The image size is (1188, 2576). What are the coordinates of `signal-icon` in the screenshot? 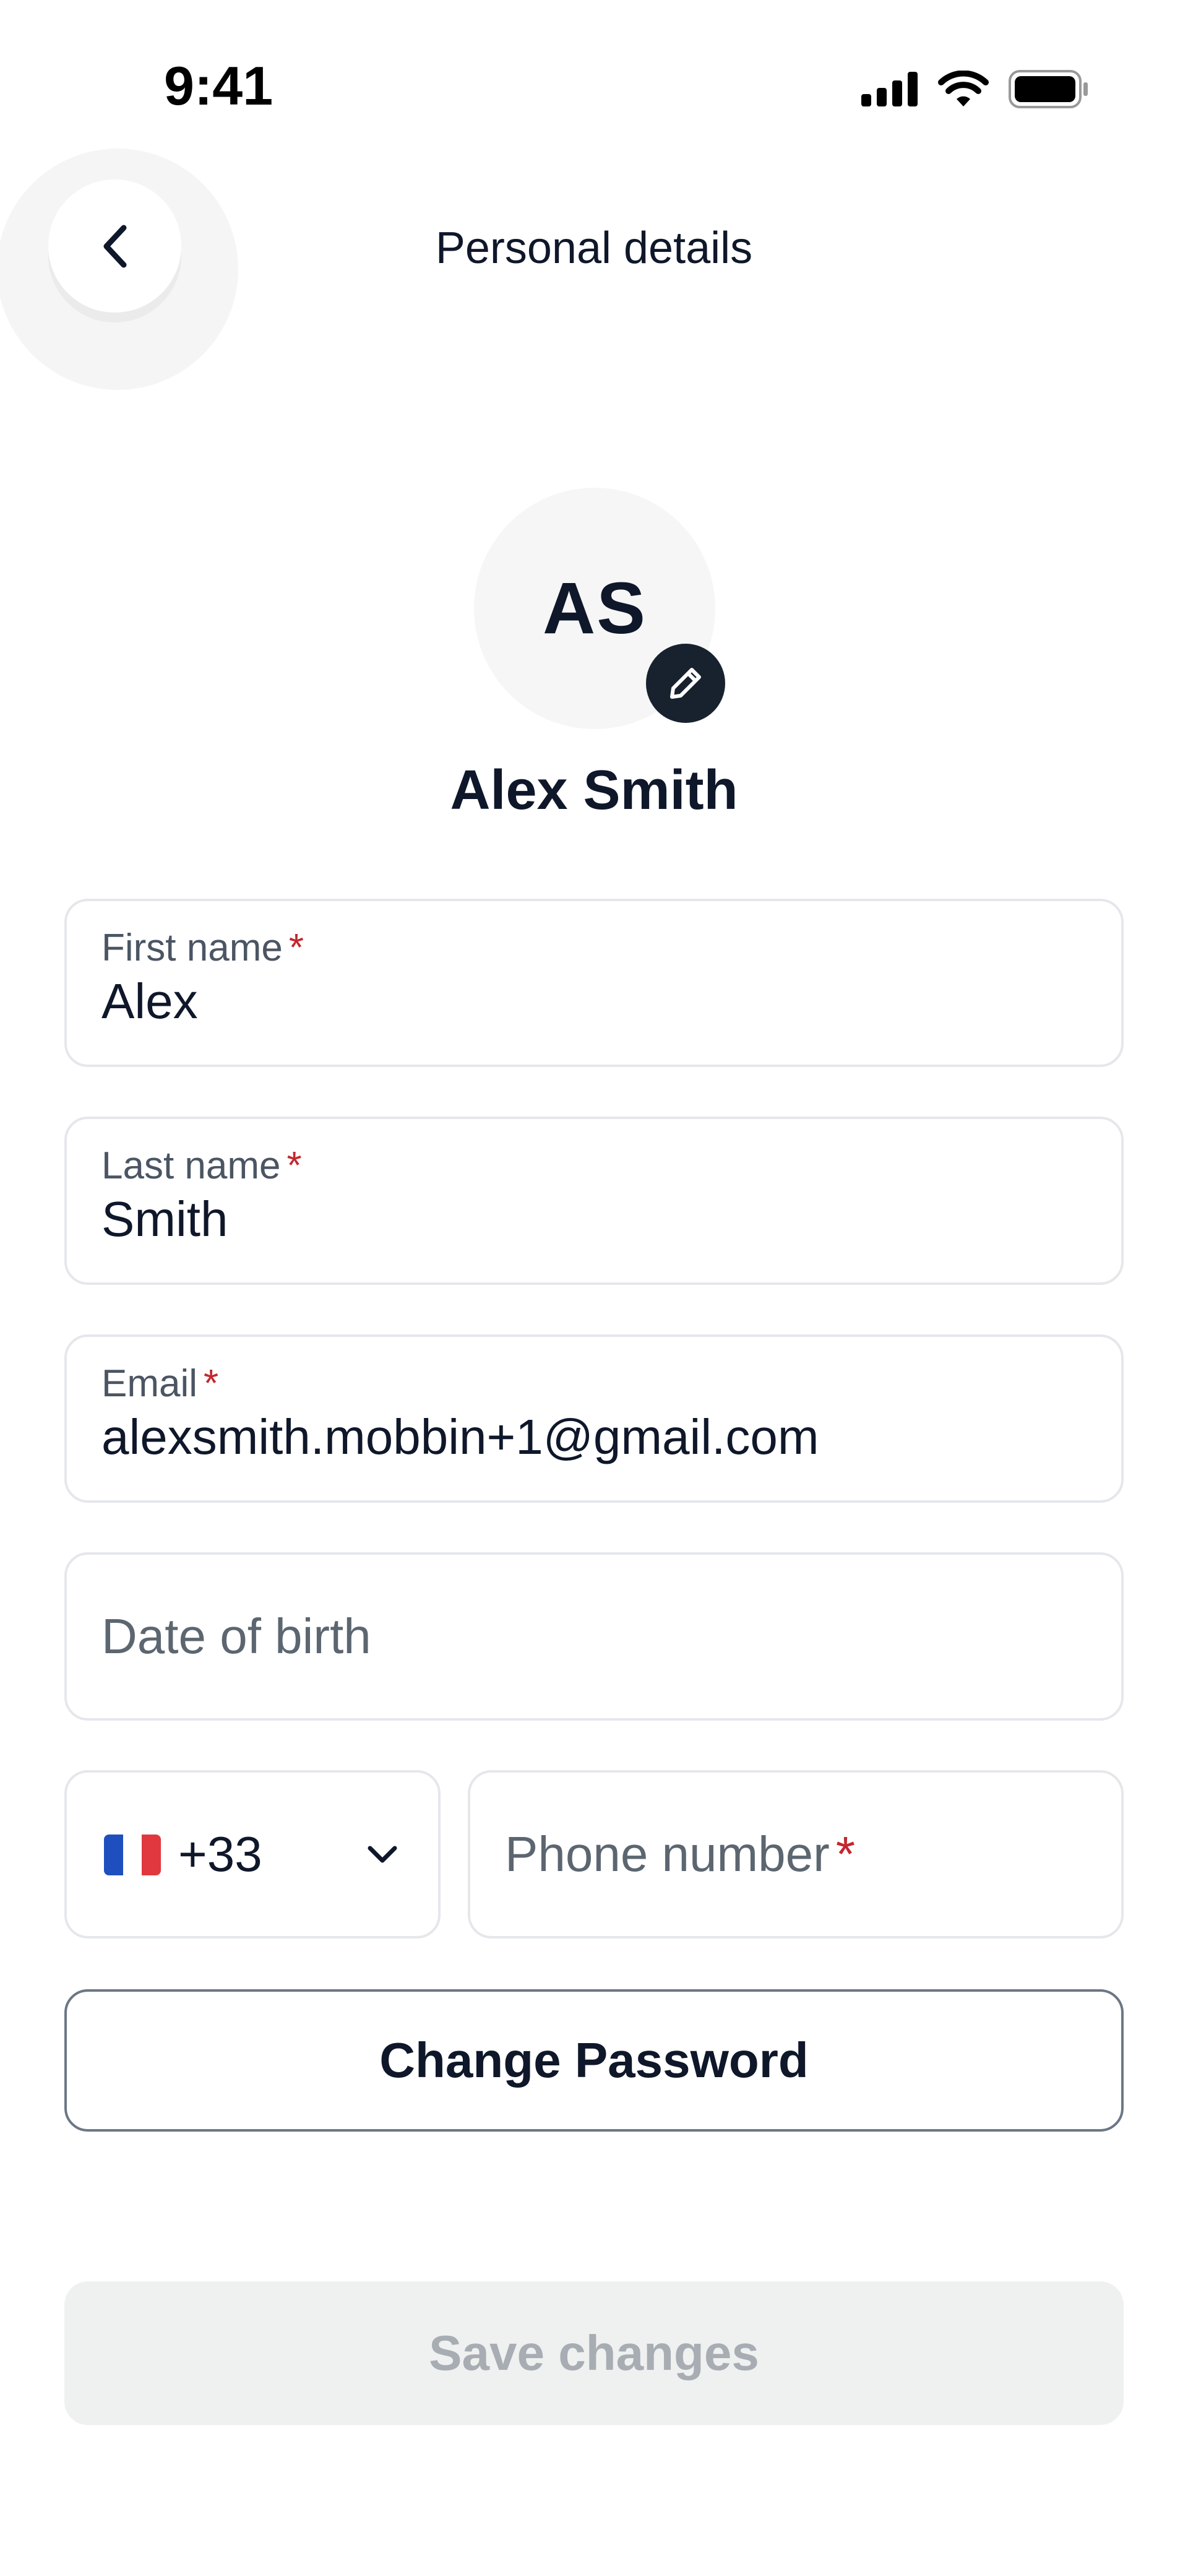 It's located at (889, 89).